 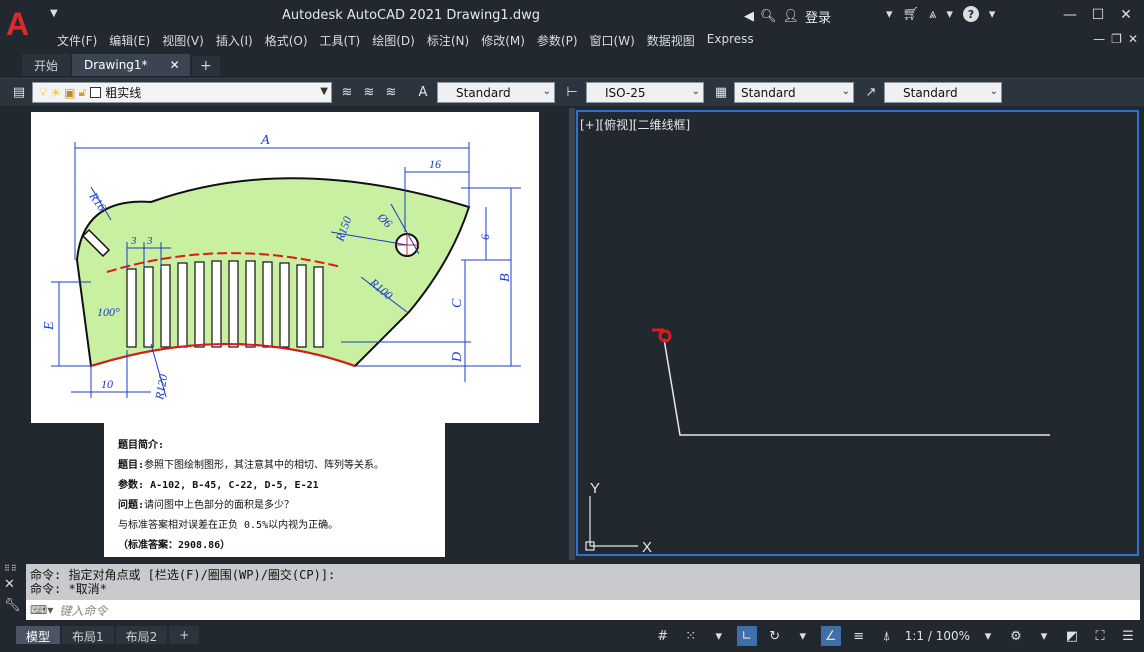 I want to click on tab-drawing1: Drawing1* ✕, so click(x=131, y=65).